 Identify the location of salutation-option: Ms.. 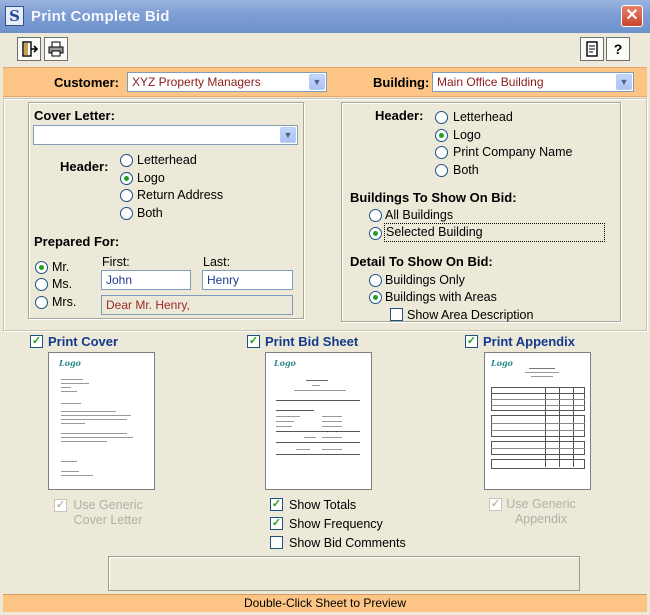
(62, 284).